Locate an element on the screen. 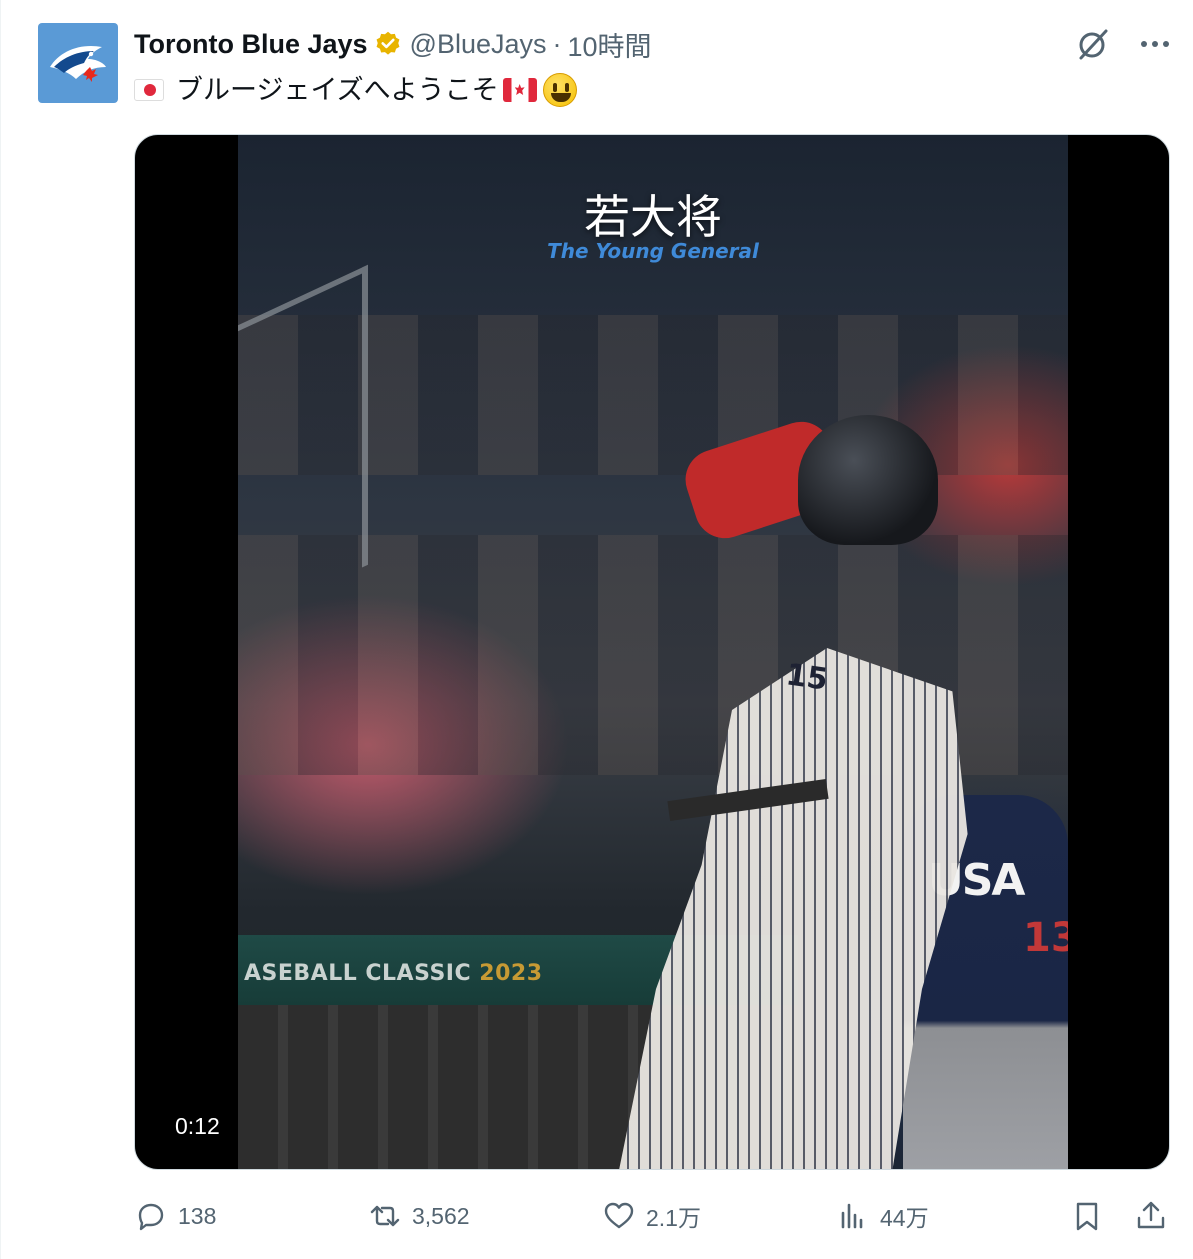  handle: @BlueJays is located at coordinates (478, 44).